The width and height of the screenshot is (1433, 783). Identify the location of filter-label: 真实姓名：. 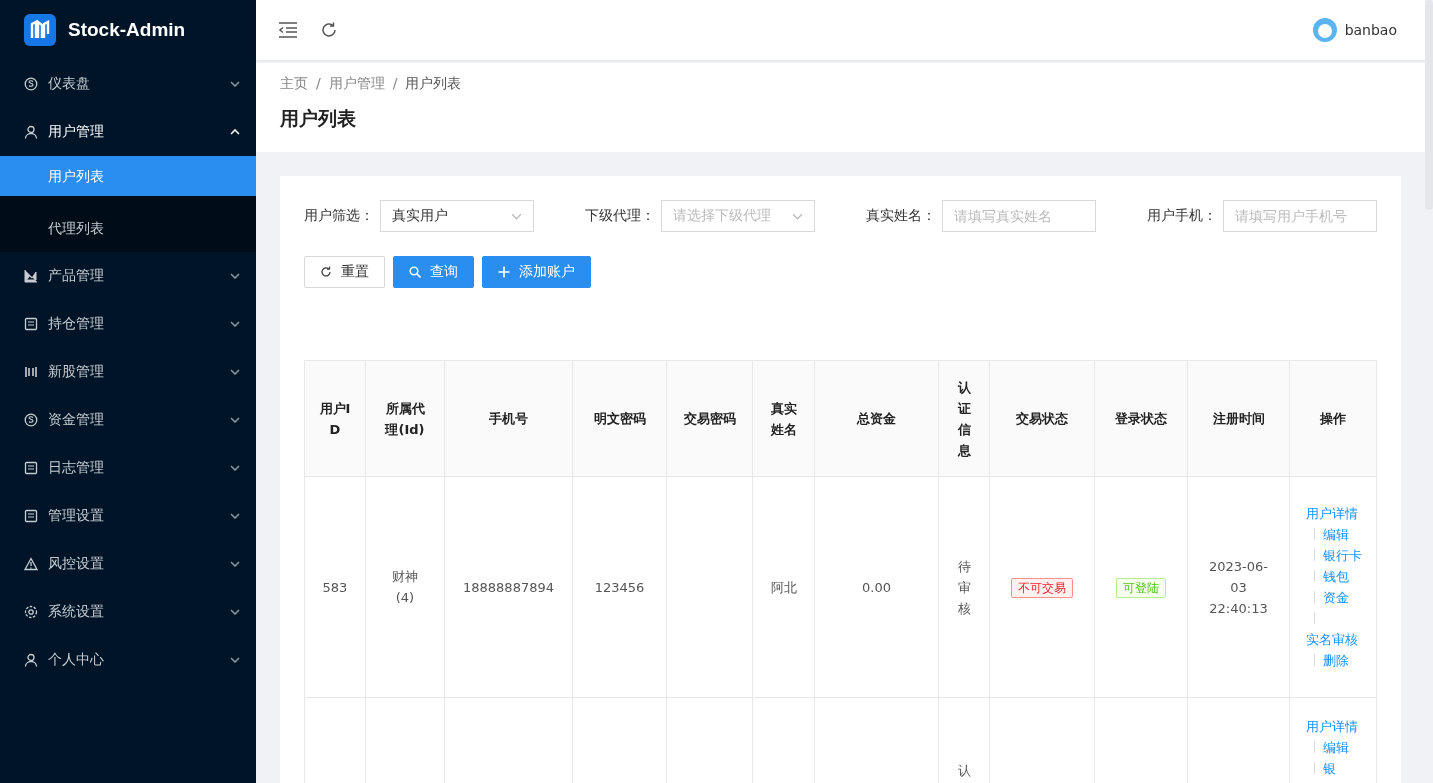
(901, 216).